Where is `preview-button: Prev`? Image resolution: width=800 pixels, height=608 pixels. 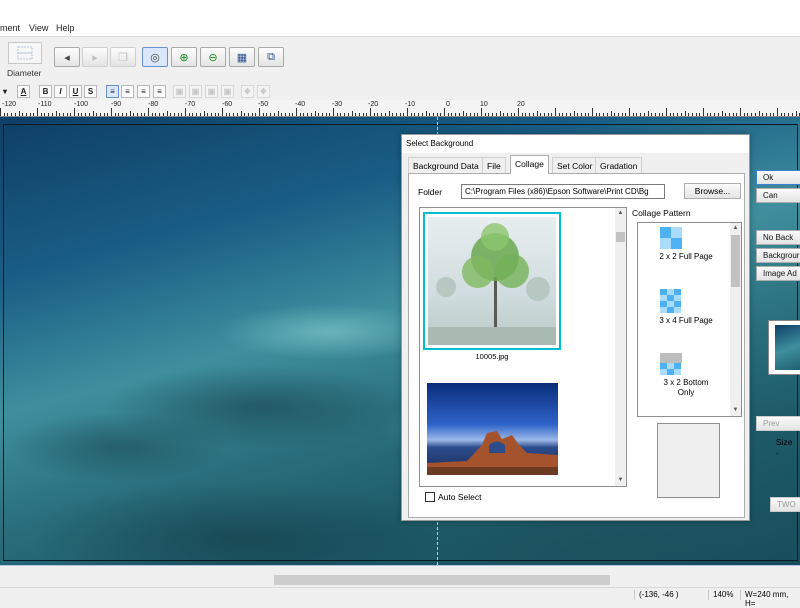 preview-button: Prev is located at coordinates (778, 423).